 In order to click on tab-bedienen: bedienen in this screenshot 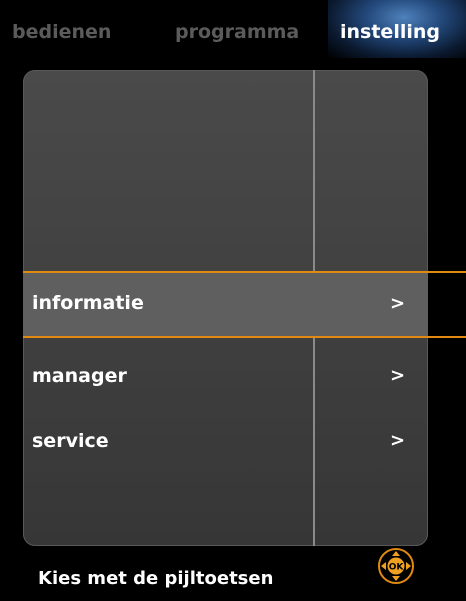, I will do `click(61, 32)`.